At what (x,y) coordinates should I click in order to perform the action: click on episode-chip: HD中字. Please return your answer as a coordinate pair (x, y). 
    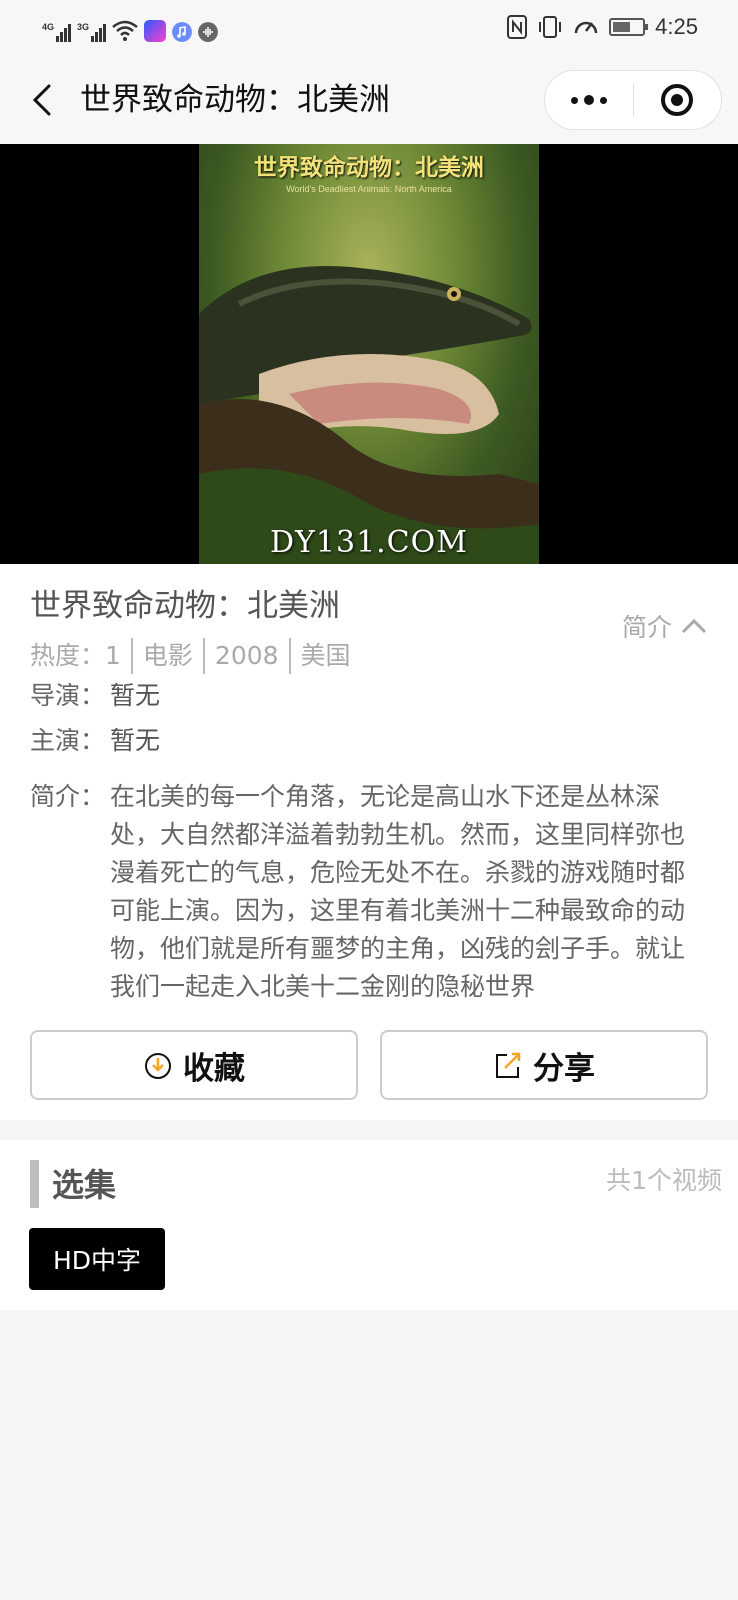
    Looking at the image, I should click on (97, 1259).